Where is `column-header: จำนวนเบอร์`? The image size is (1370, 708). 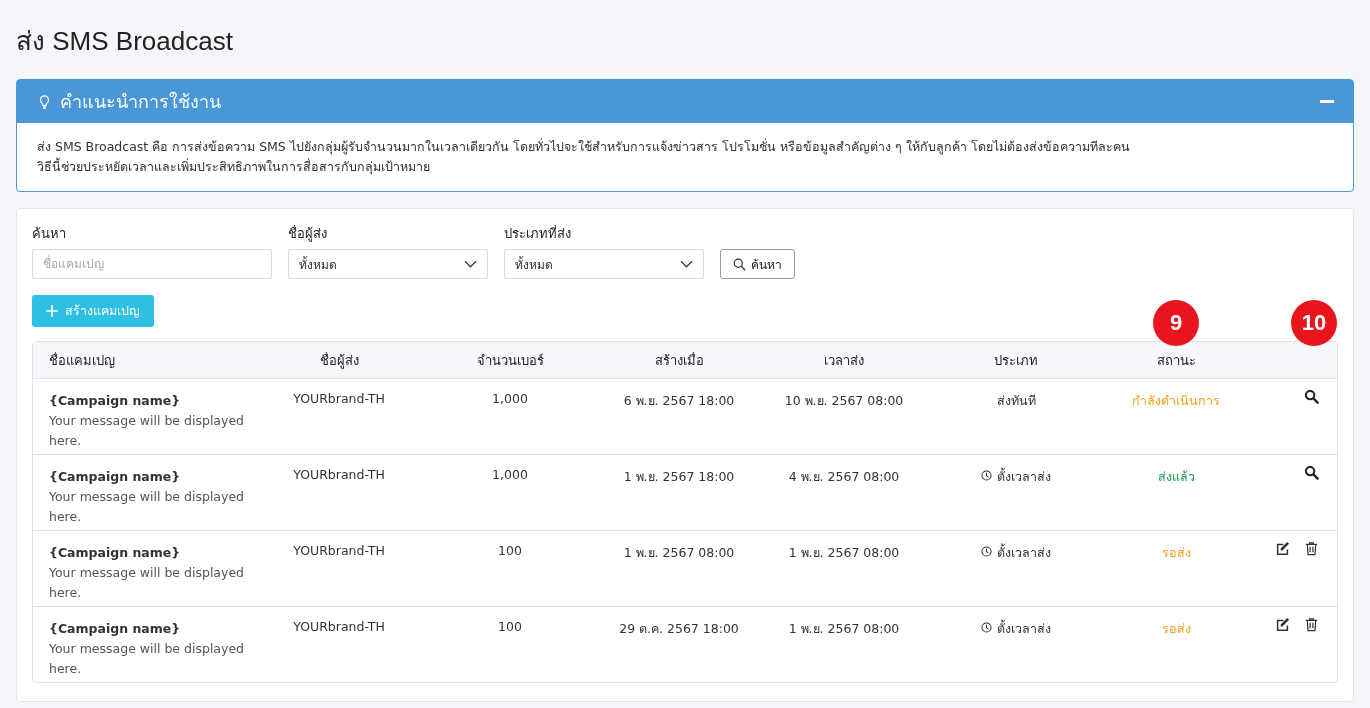
column-header: จำนวนเบอร์ is located at coordinates (510, 360).